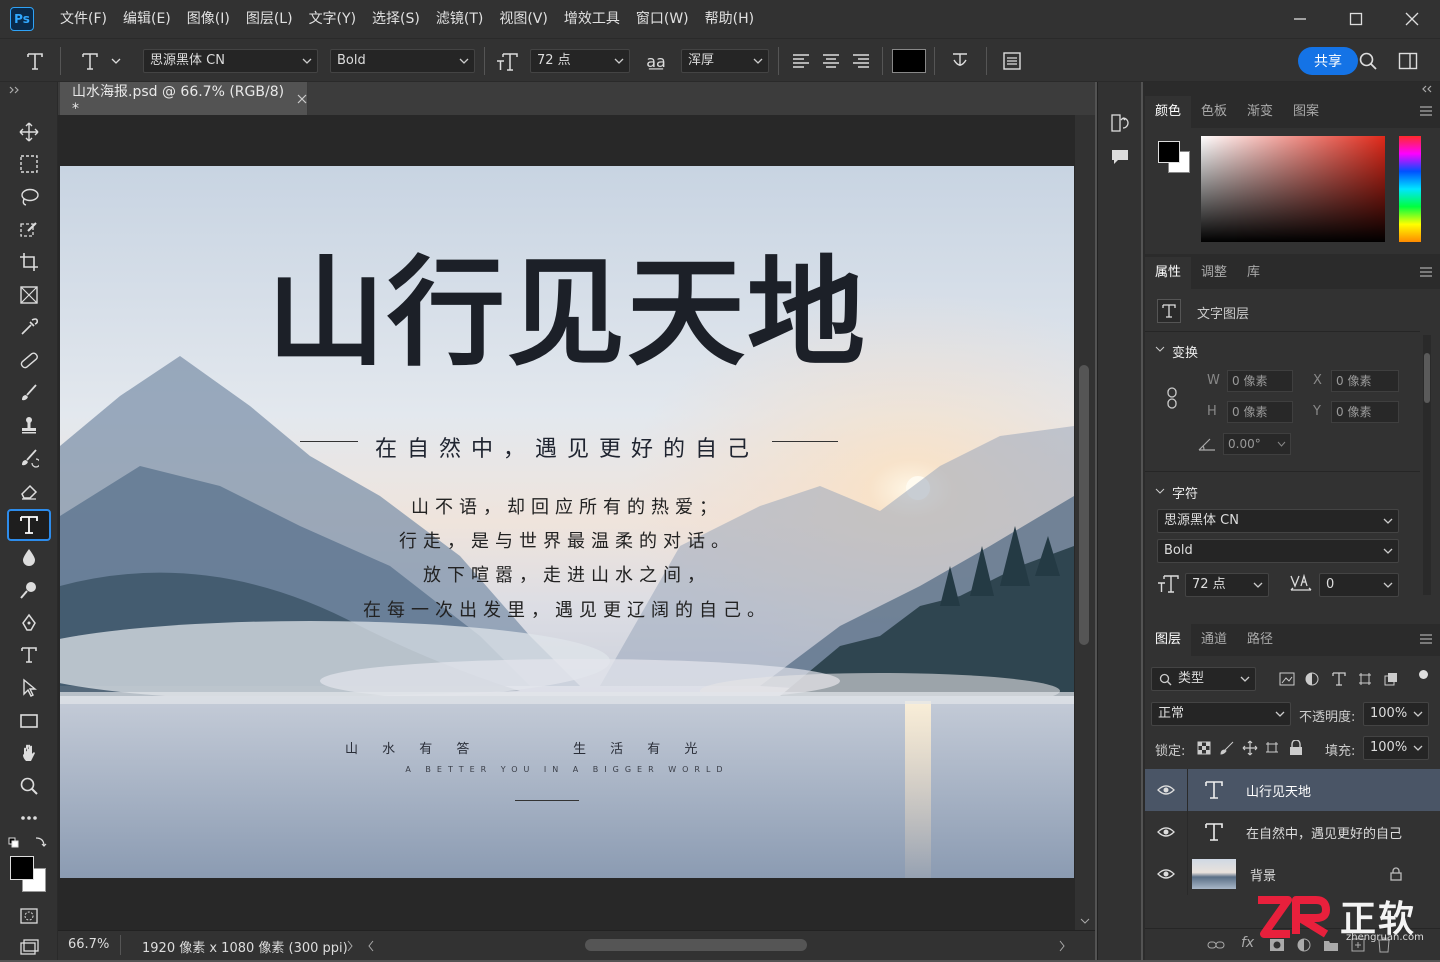 This screenshot has width=1440, height=962. I want to click on character-panel-button, so click(1012, 61).